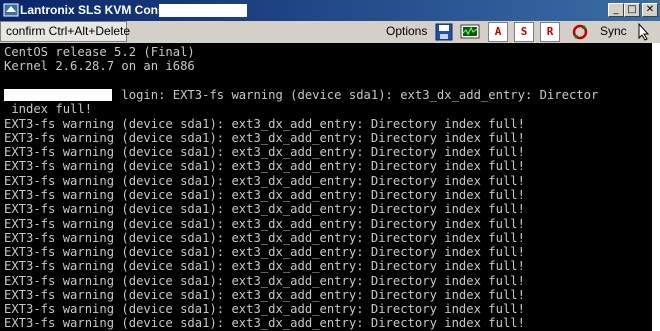 The height and width of the screenshot is (331, 660). What do you see at coordinates (656, 187) in the screenshot?
I see `window-edge` at bounding box center [656, 187].